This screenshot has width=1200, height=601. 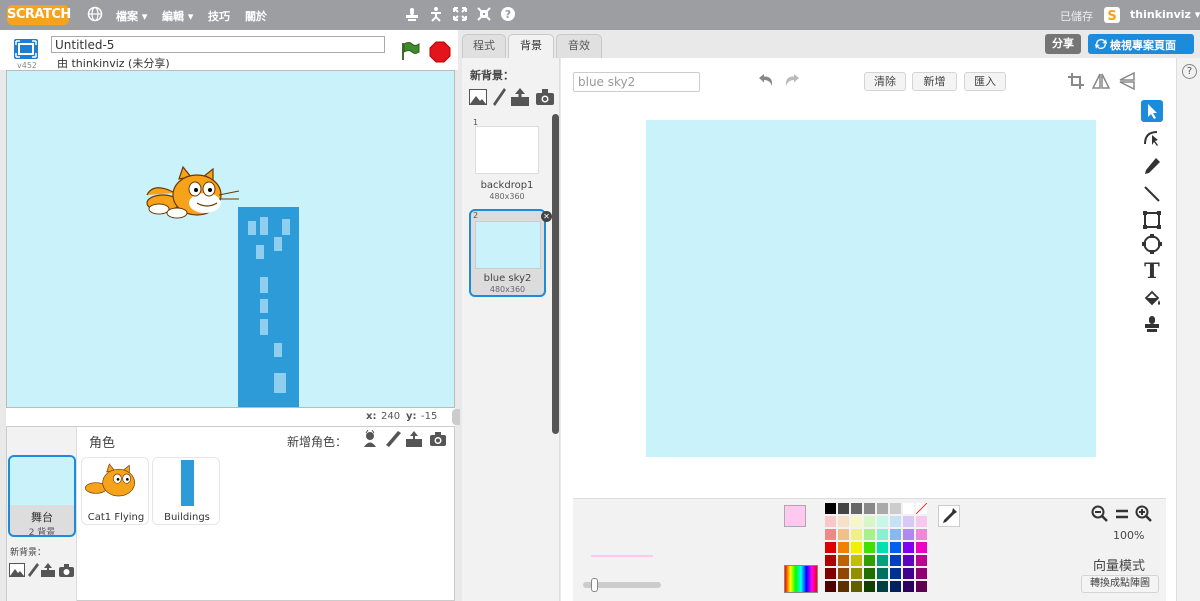 I want to click on menu-about: 關於, so click(x=256, y=16).